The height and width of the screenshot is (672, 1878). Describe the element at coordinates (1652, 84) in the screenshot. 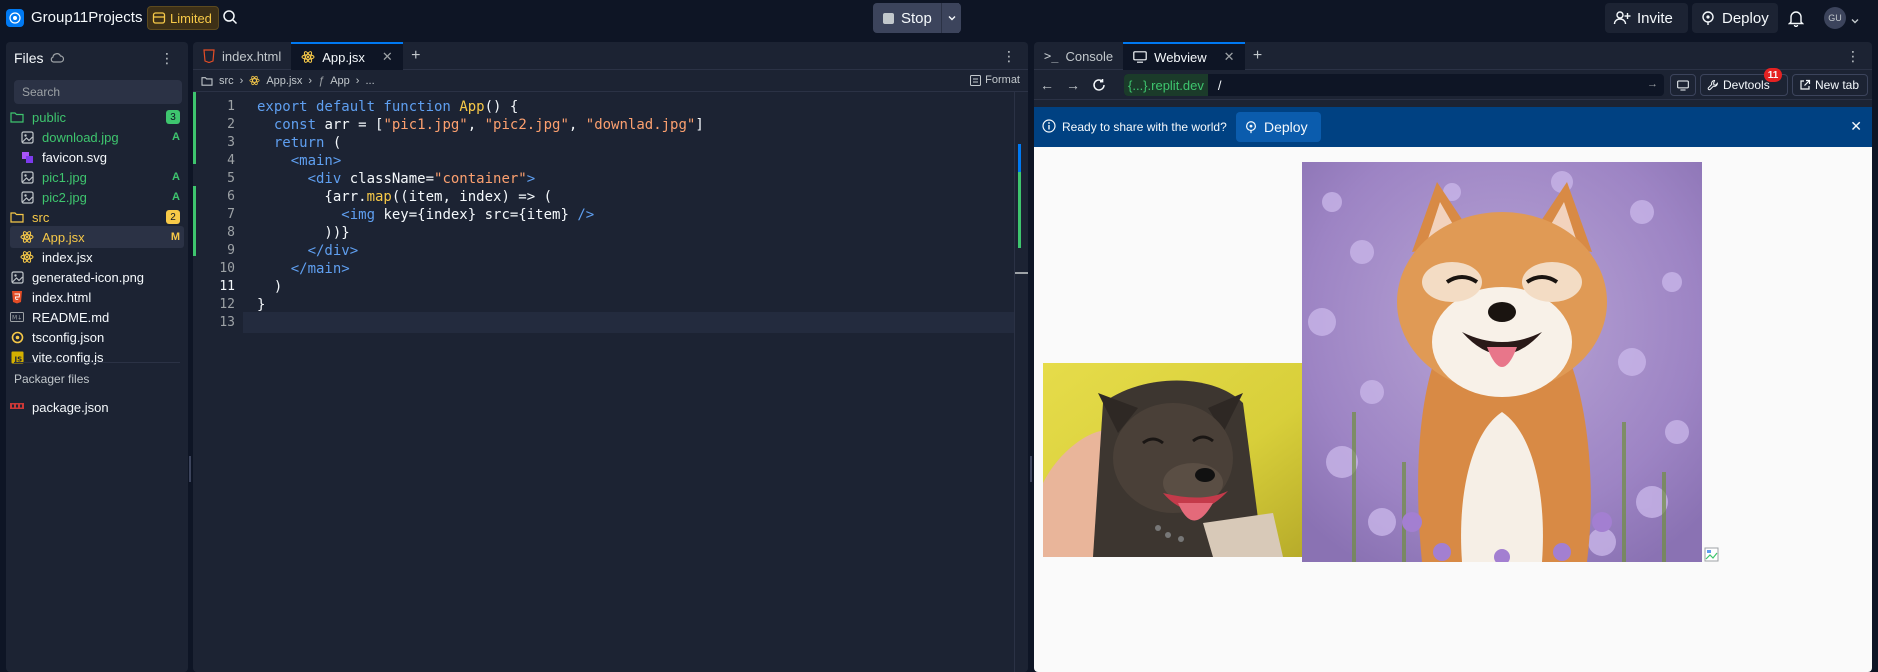

I see `go-arrow-icon: →` at that location.